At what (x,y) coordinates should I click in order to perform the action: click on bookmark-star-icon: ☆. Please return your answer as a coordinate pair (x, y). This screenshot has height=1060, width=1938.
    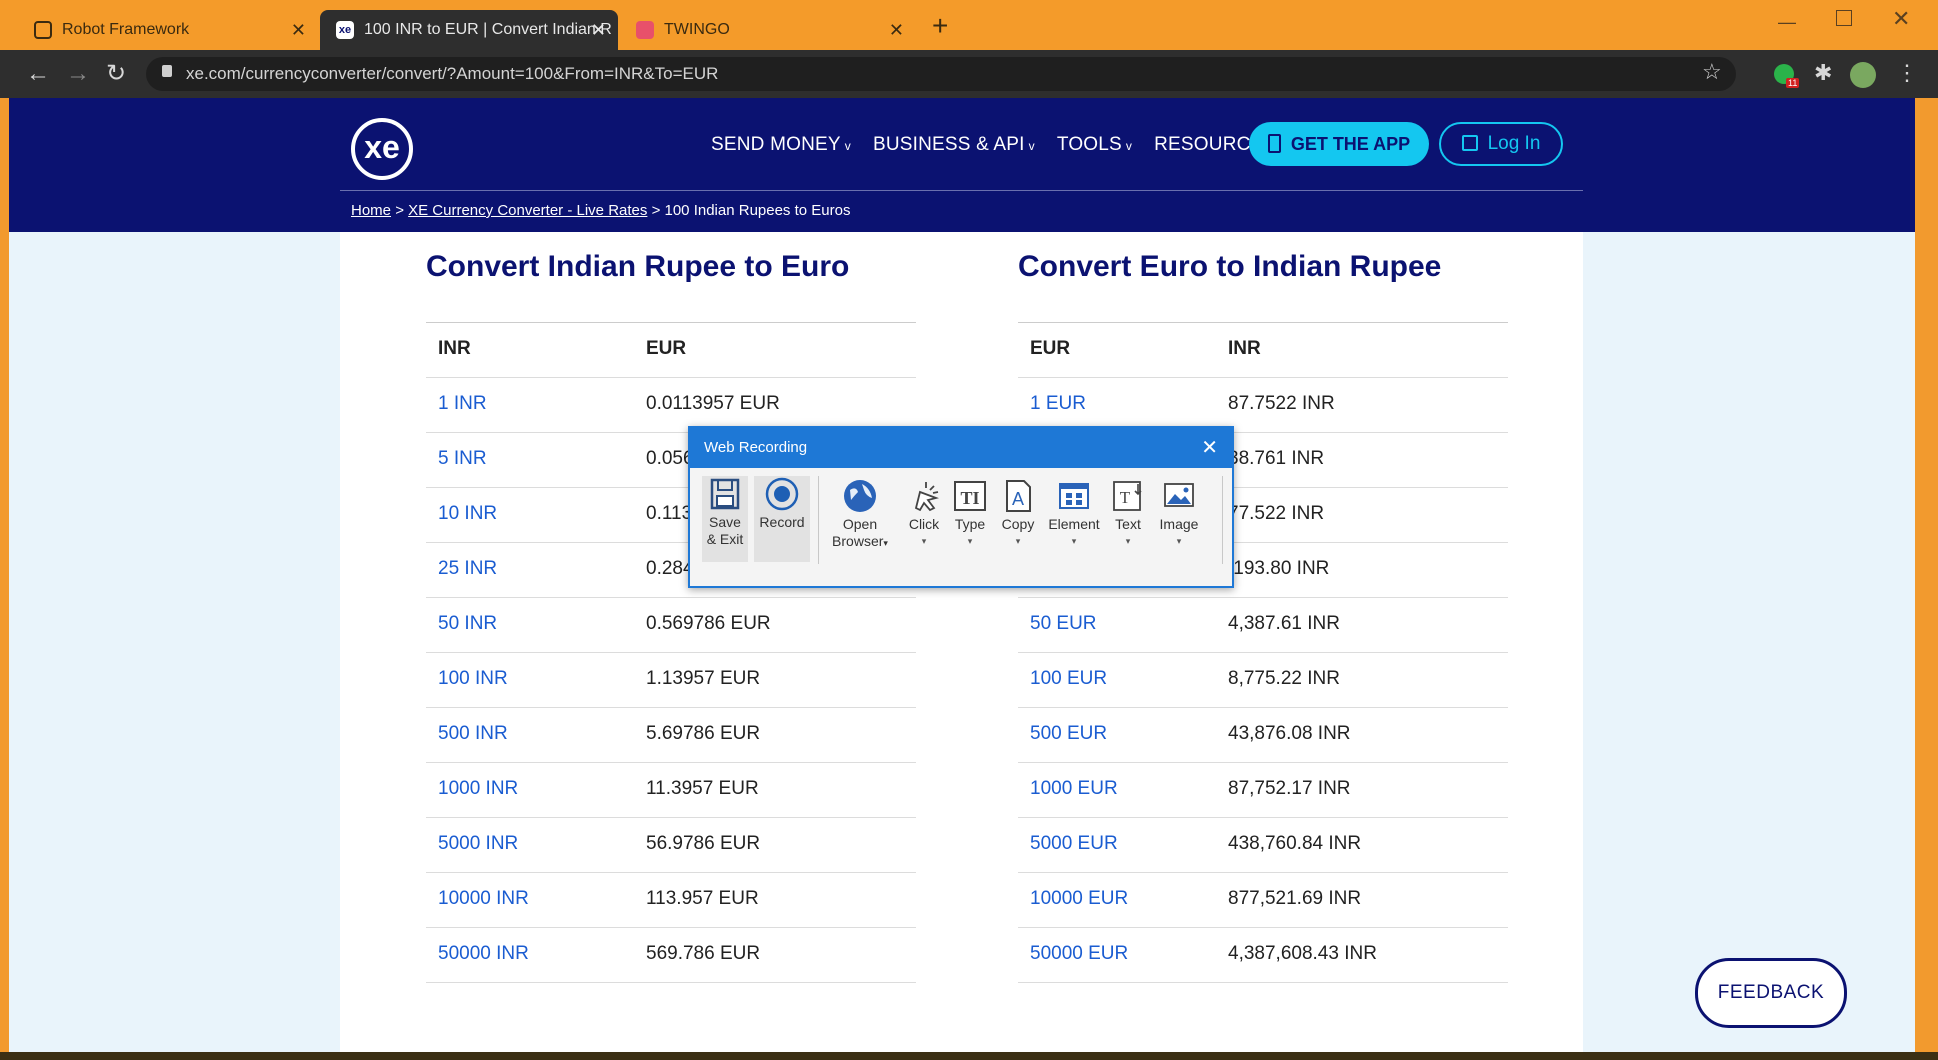
    Looking at the image, I should click on (1712, 72).